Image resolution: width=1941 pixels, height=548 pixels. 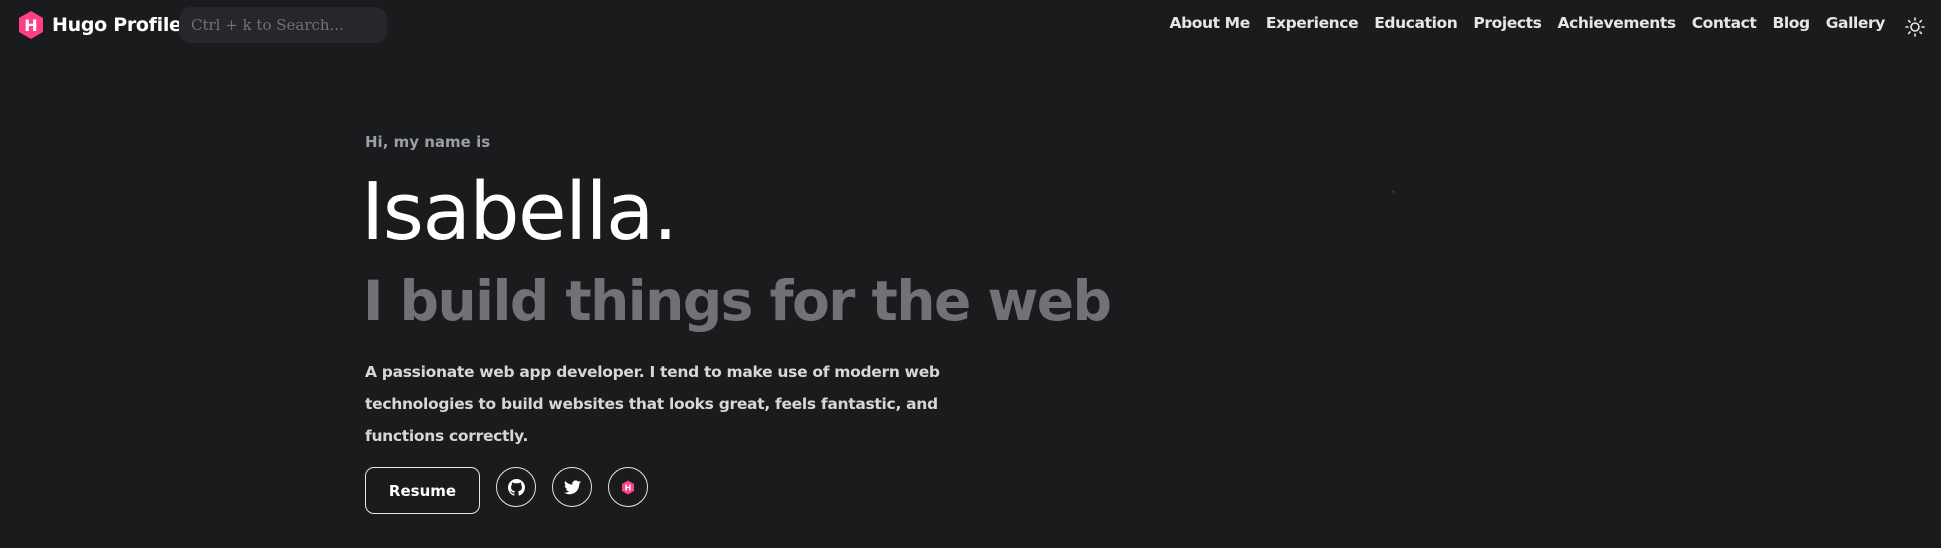 What do you see at coordinates (1856, 23) in the screenshot?
I see `nav-gallery: Gallery` at bounding box center [1856, 23].